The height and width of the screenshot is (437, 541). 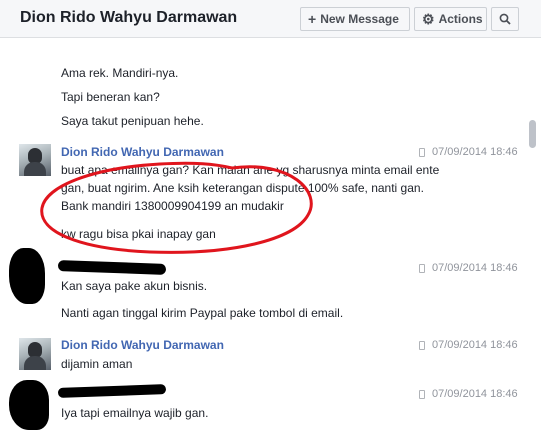 I want to click on message-text: Kan saya pake akun bisnis., so click(x=134, y=286).